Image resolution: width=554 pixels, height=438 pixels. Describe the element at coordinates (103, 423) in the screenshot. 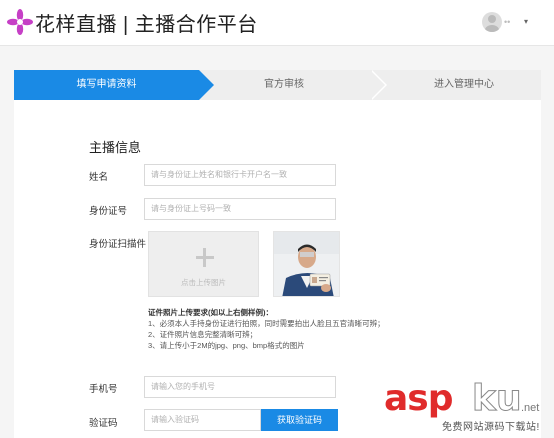

I see `code-label: 验证码` at that location.